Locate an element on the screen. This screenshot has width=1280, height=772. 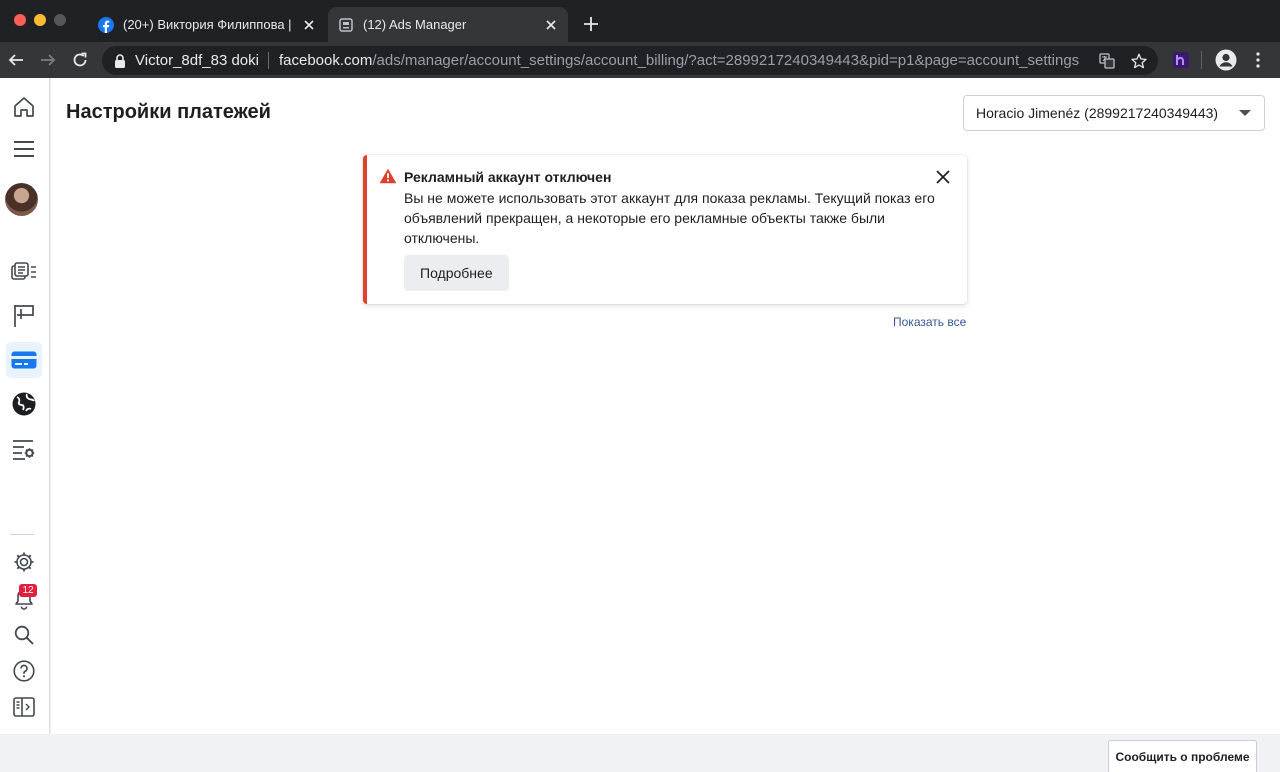
nav-menu is located at coordinates (24, 149).